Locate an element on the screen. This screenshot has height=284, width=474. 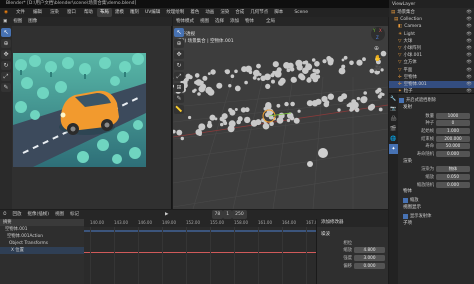
outliner-item: ✛ 空物体 👁 is located at coordinates (431, 77).